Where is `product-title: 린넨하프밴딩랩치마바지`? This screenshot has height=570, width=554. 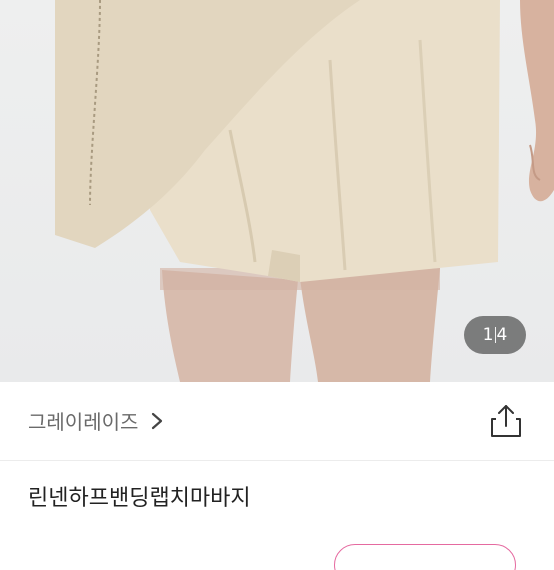 product-title: 린넨하프밴딩랩치마바지 is located at coordinates (139, 498).